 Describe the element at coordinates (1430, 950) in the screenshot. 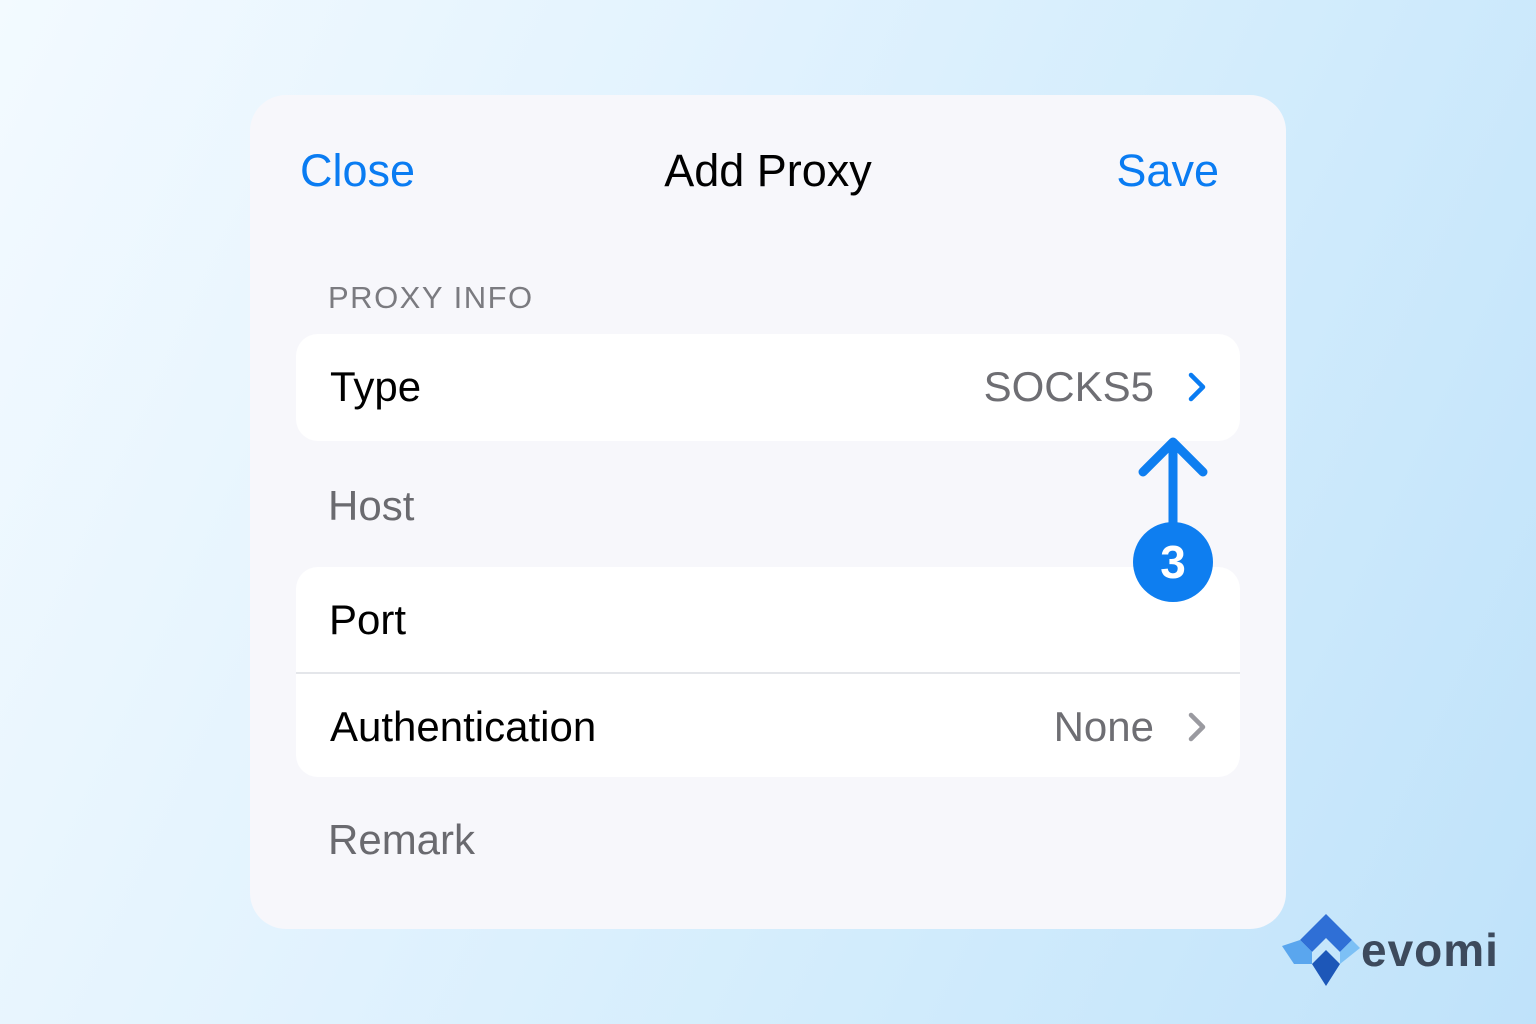

I see `brand-name: evomi` at that location.